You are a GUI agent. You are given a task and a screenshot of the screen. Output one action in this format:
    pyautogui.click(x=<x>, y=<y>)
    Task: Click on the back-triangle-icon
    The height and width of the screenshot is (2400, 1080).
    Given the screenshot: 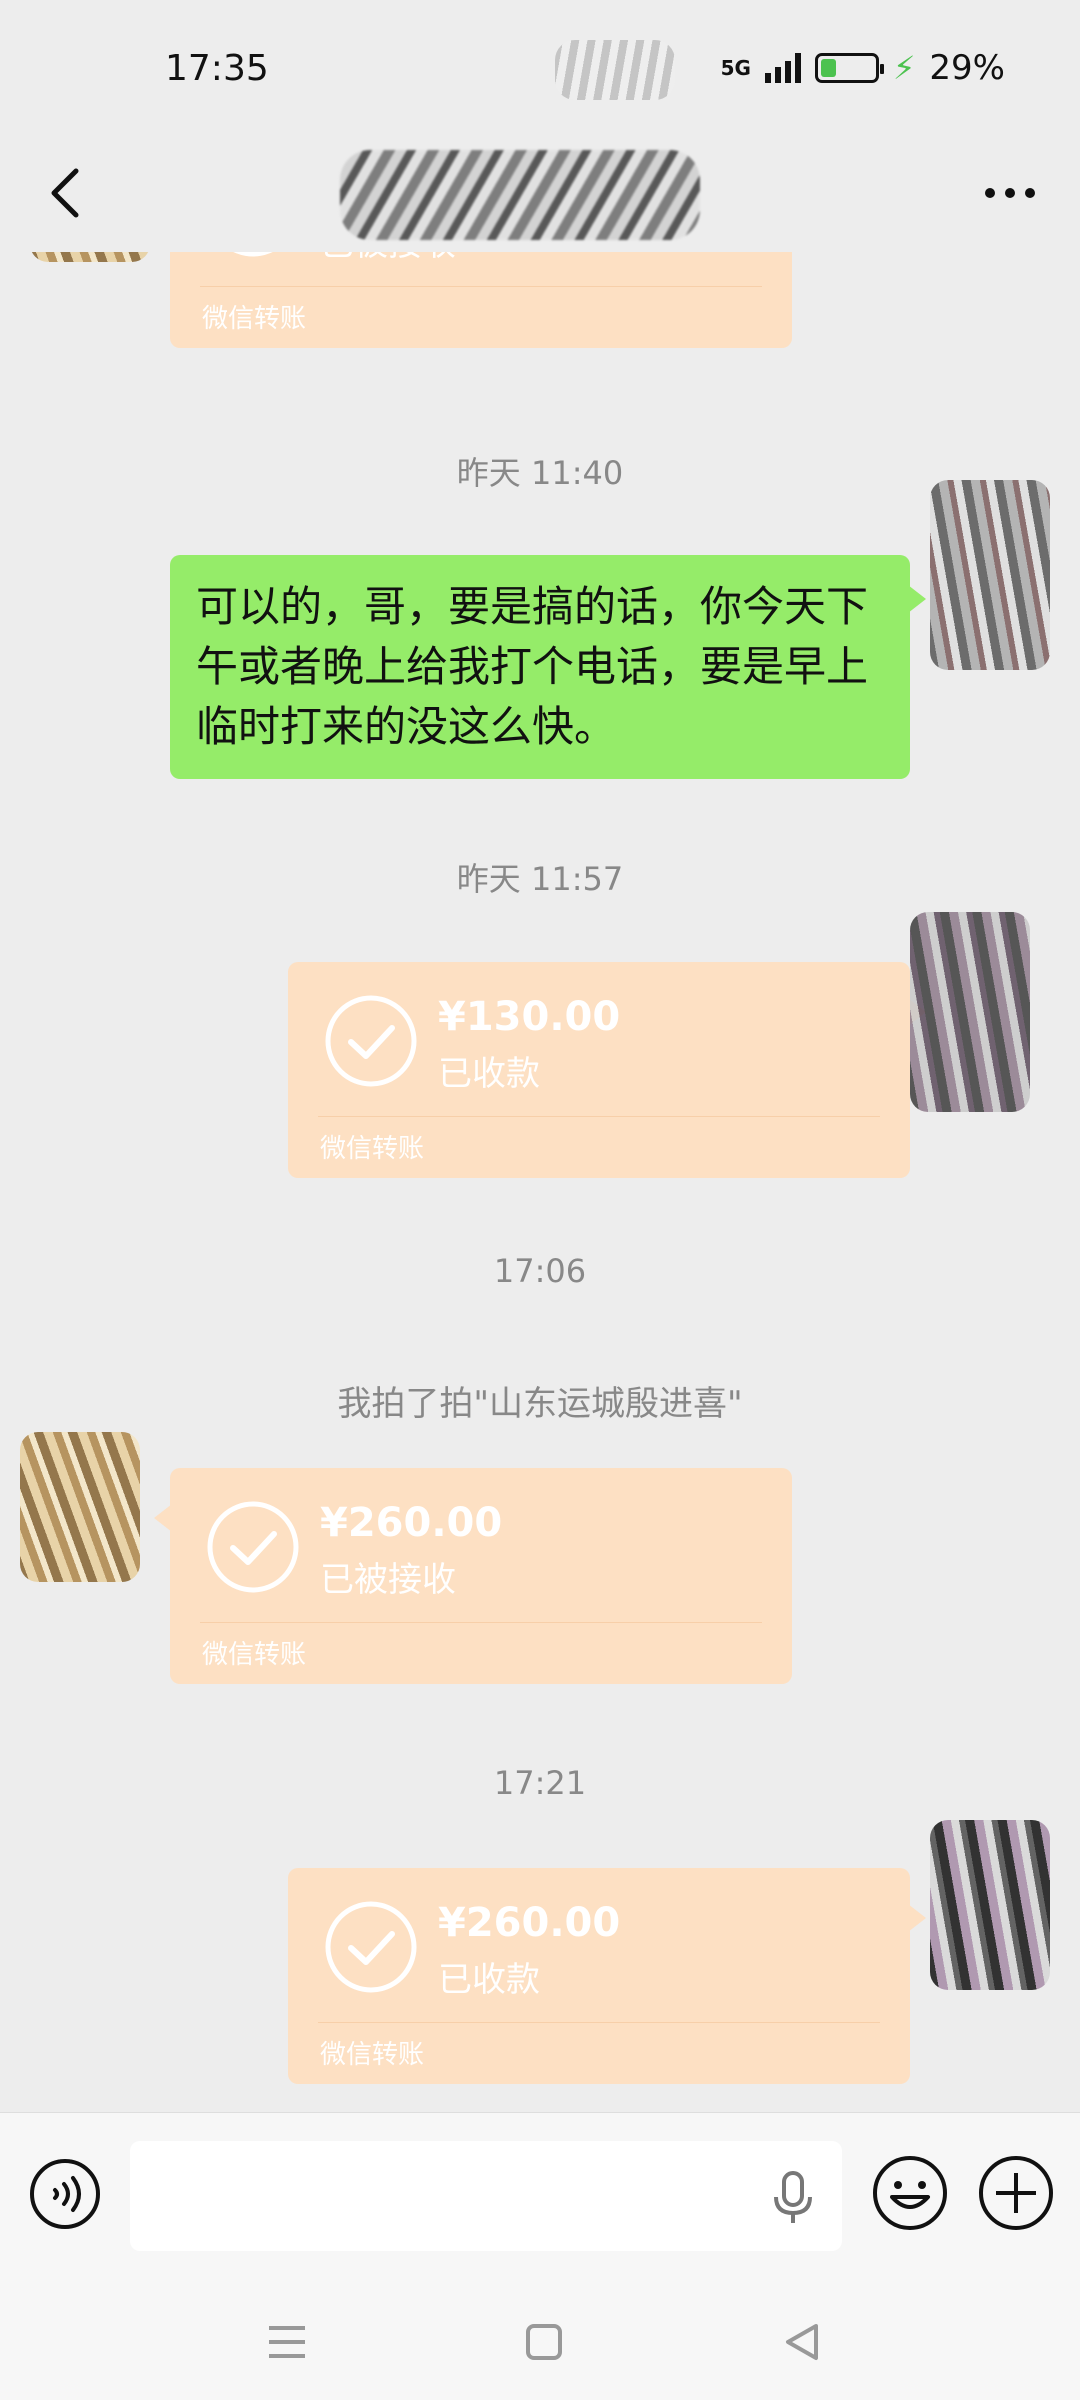 What is the action you would take?
    pyautogui.click(x=802, y=2342)
    